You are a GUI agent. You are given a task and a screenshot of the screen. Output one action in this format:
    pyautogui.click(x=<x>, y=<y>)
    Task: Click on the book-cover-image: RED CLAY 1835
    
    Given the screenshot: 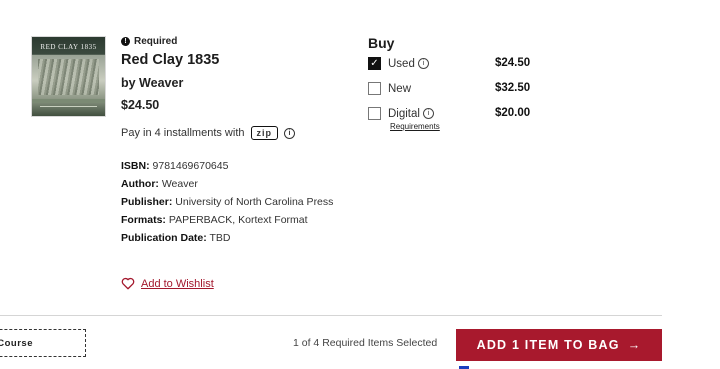 What is the action you would take?
    pyautogui.click(x=68, y=76)
    